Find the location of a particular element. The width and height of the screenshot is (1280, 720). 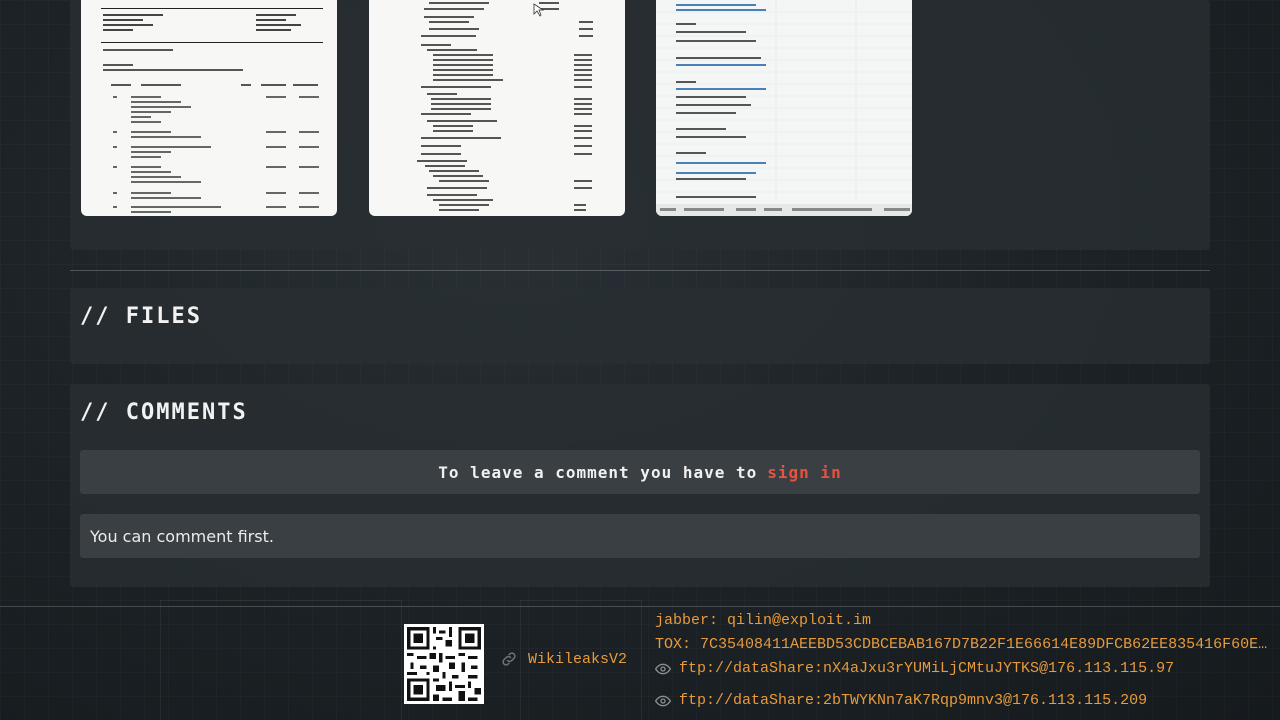

signin-prompt-text: To leave a comment you have to is located at coordinates (598, 472).